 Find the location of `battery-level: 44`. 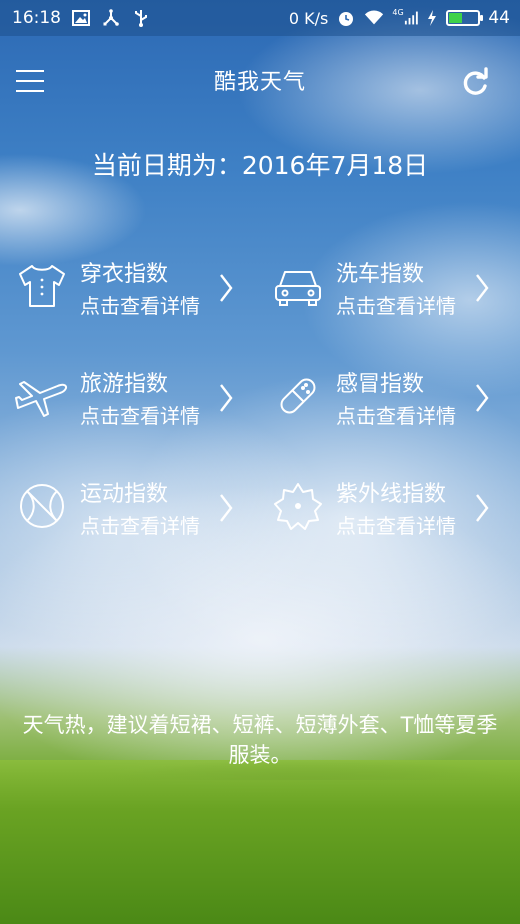

battery-level: 44 is located at coordinates (499, 18).